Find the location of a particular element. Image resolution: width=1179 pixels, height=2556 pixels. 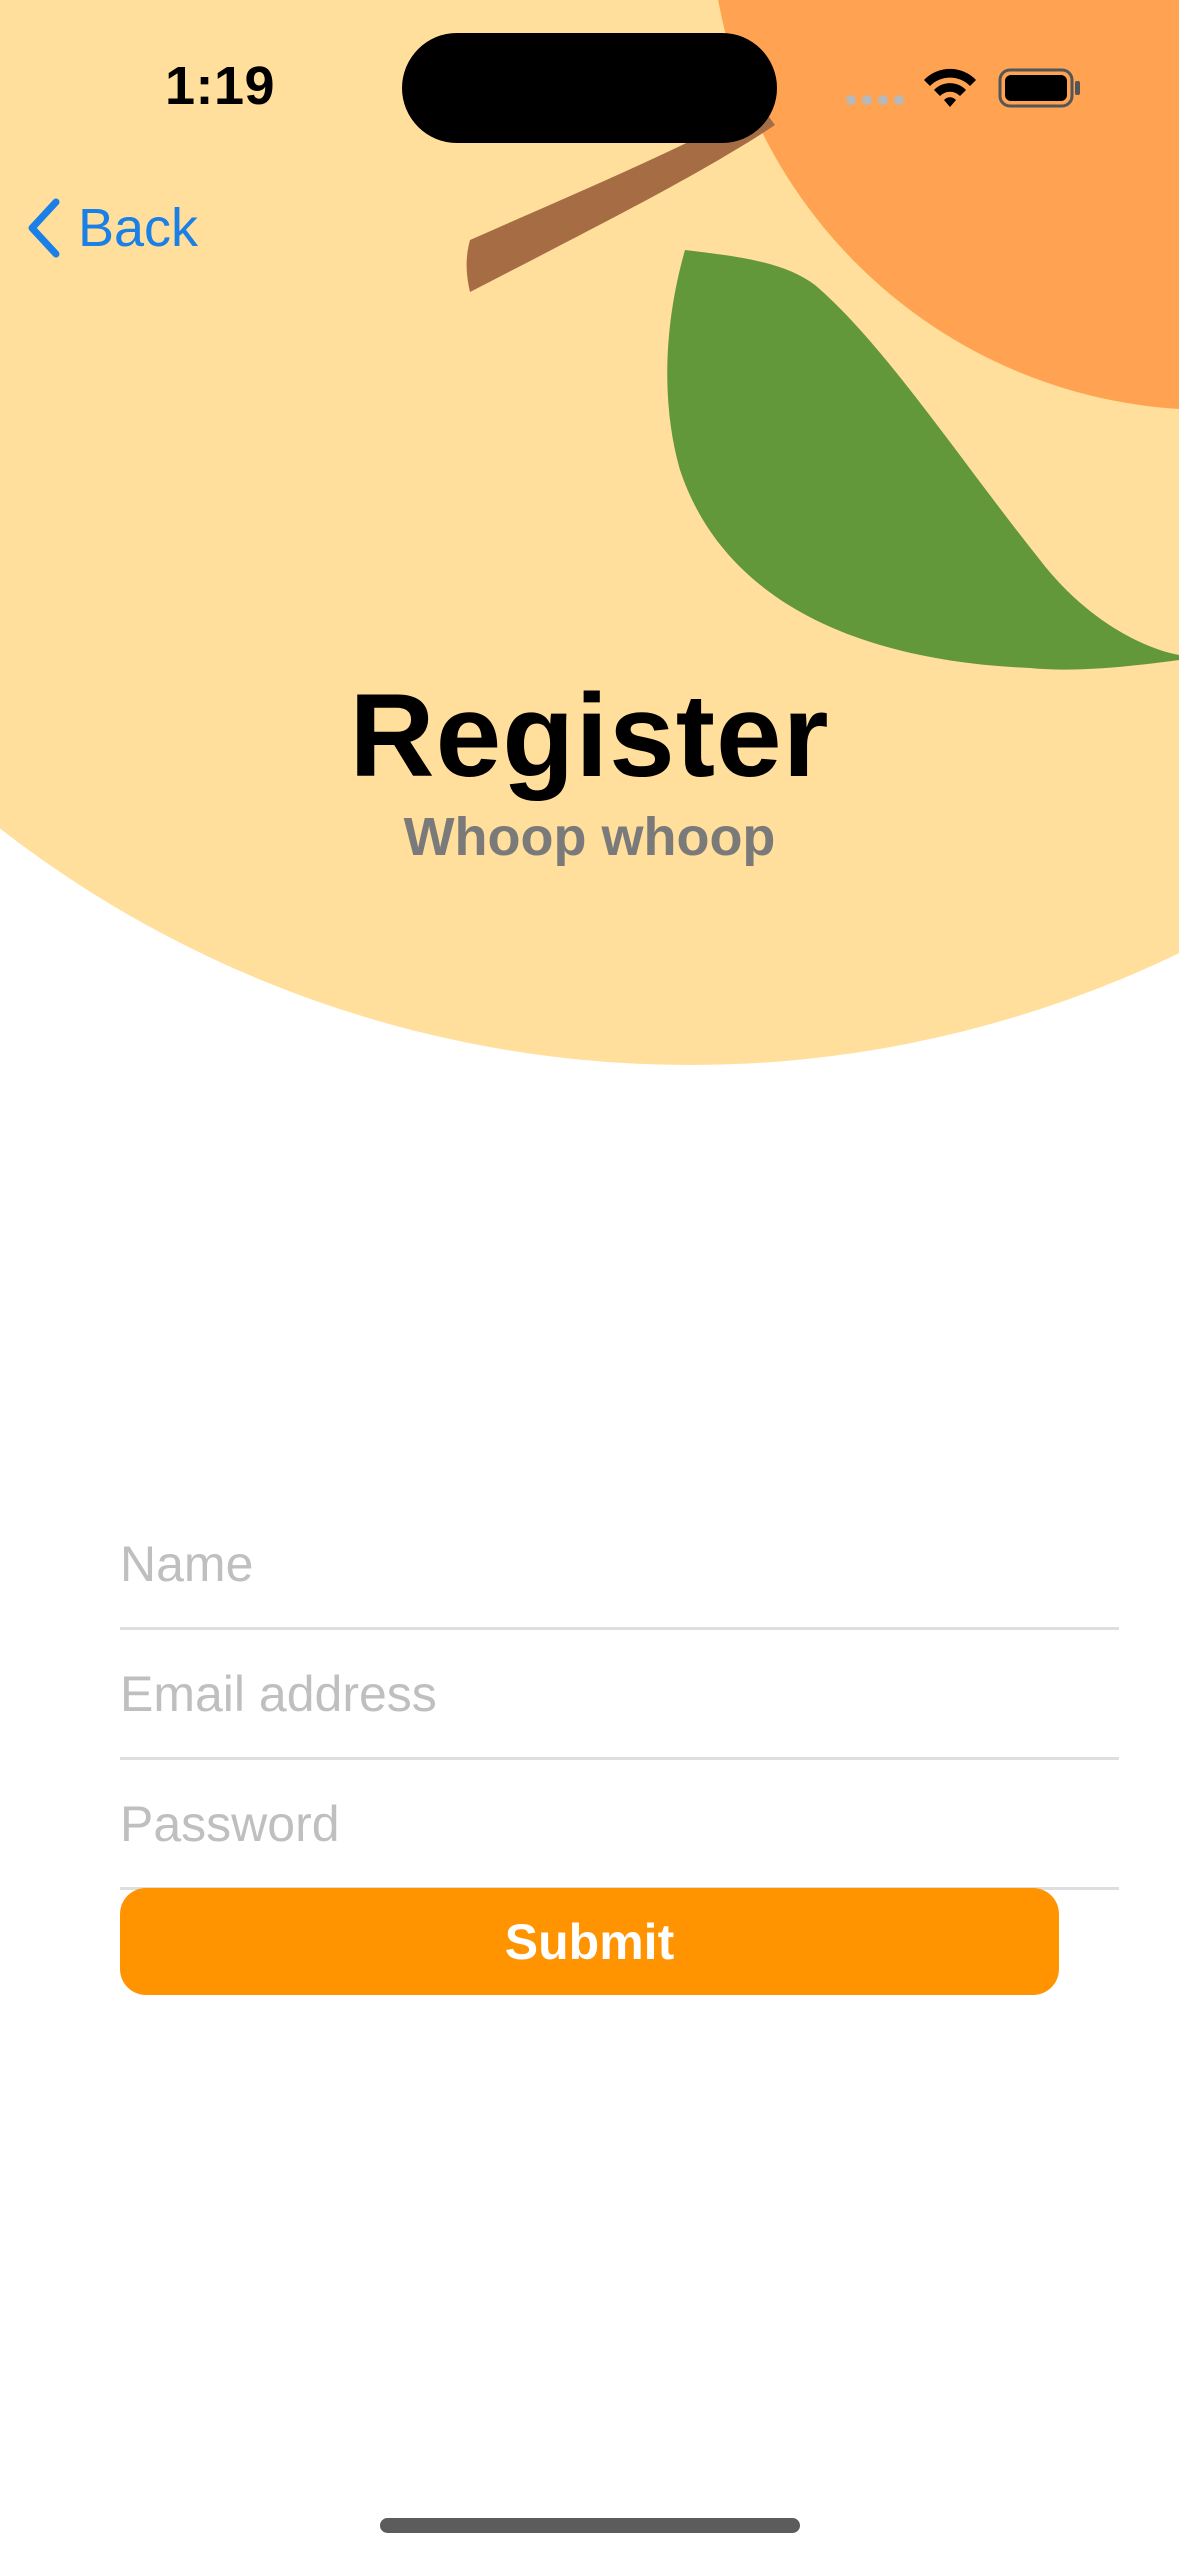

name-field is located at coordinates (619, 1563).